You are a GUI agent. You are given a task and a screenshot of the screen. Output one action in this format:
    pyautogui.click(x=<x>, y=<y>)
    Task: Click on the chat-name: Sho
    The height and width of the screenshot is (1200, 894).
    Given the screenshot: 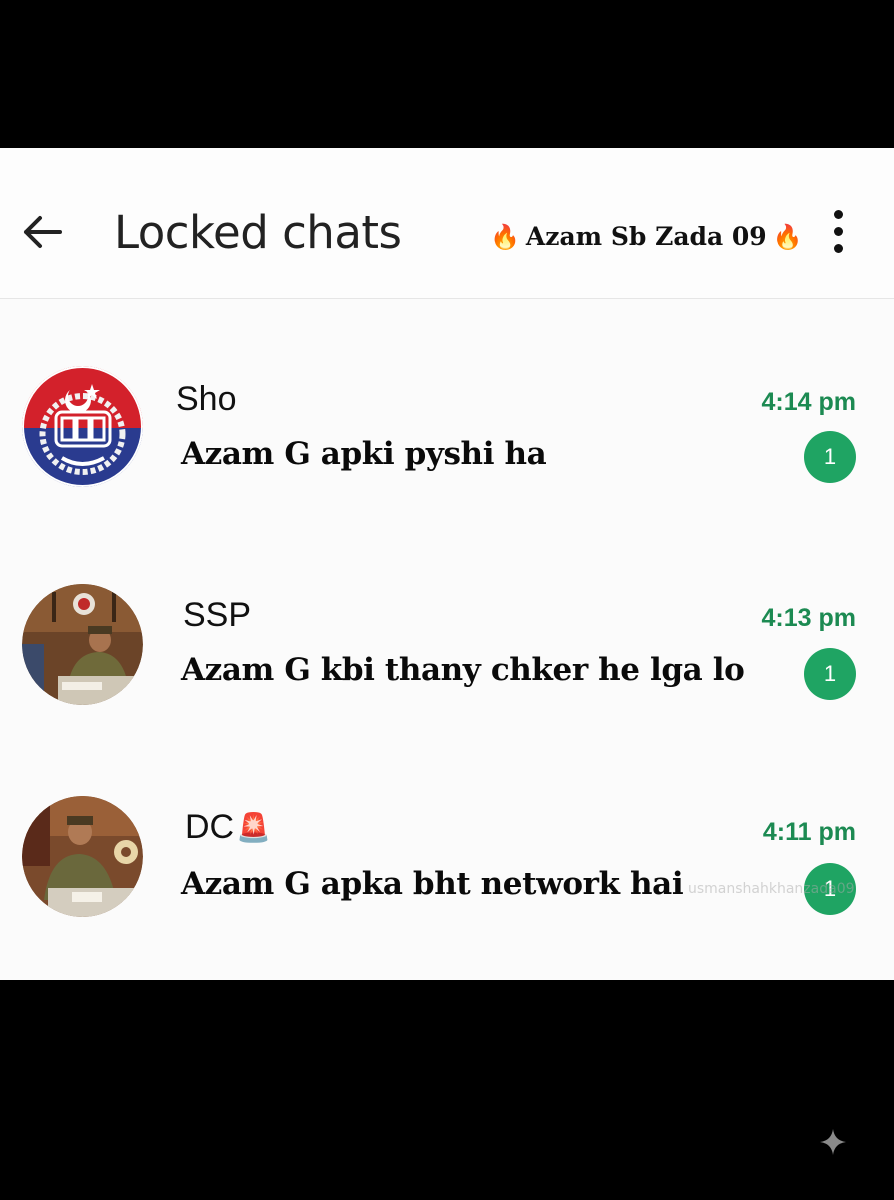 What is the action you would take?
    pyautogui.click(x=206, y=399)
    